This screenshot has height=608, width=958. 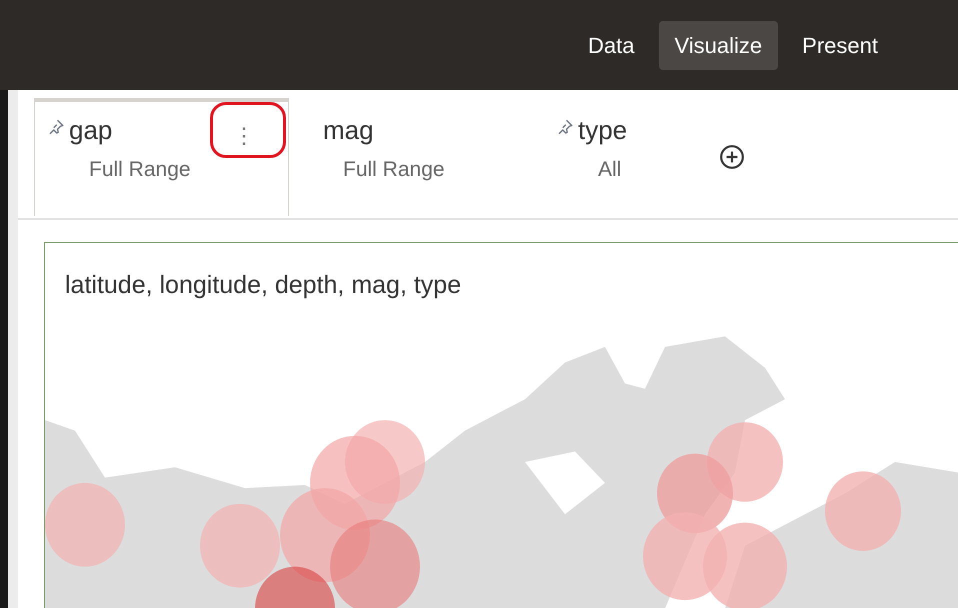 I want to click on nav-tab: Present, so click(x=840, y=45).